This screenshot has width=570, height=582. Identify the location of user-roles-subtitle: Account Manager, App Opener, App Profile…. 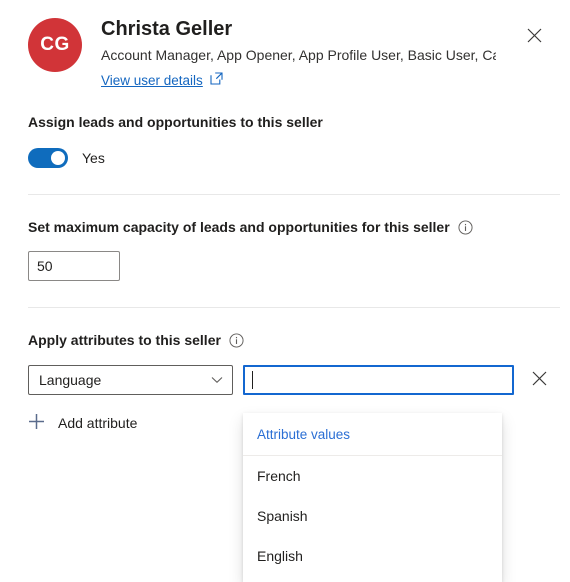
(298, 55).